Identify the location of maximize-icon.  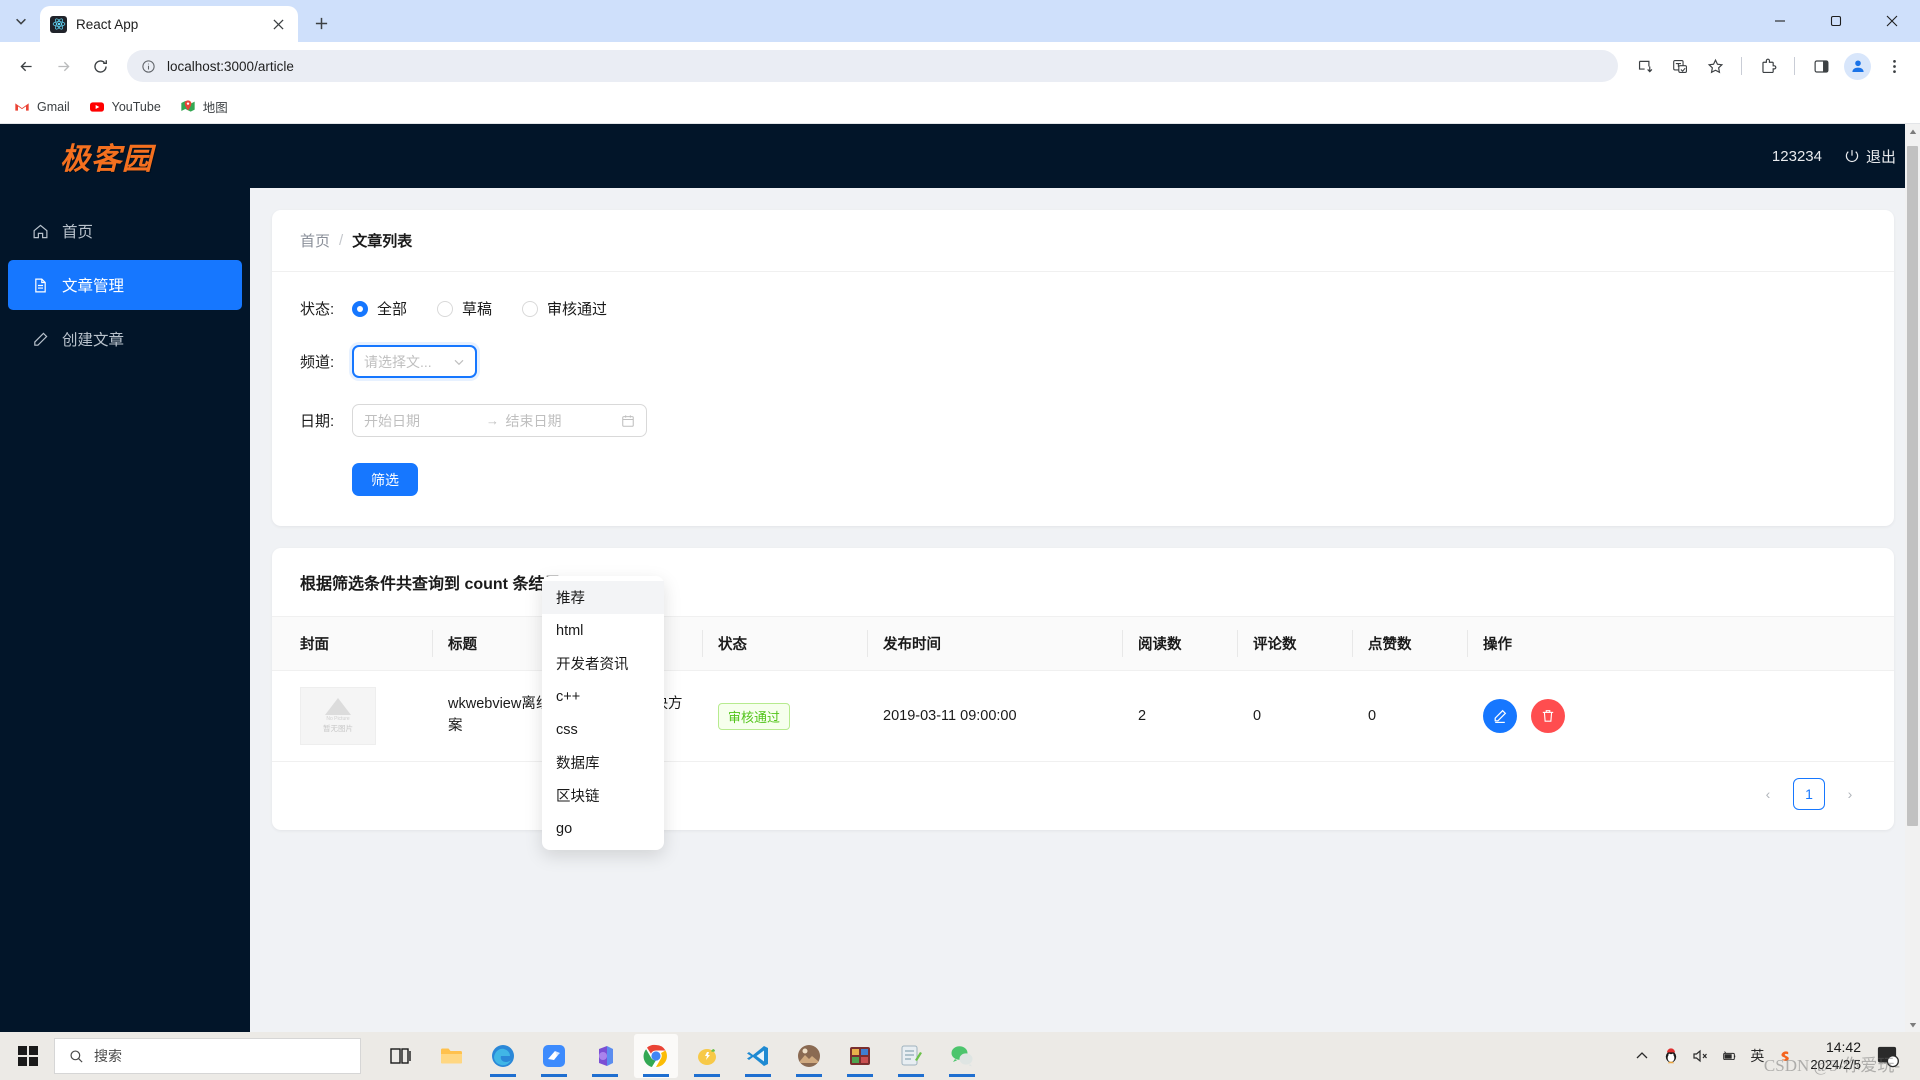
(1836, 21).